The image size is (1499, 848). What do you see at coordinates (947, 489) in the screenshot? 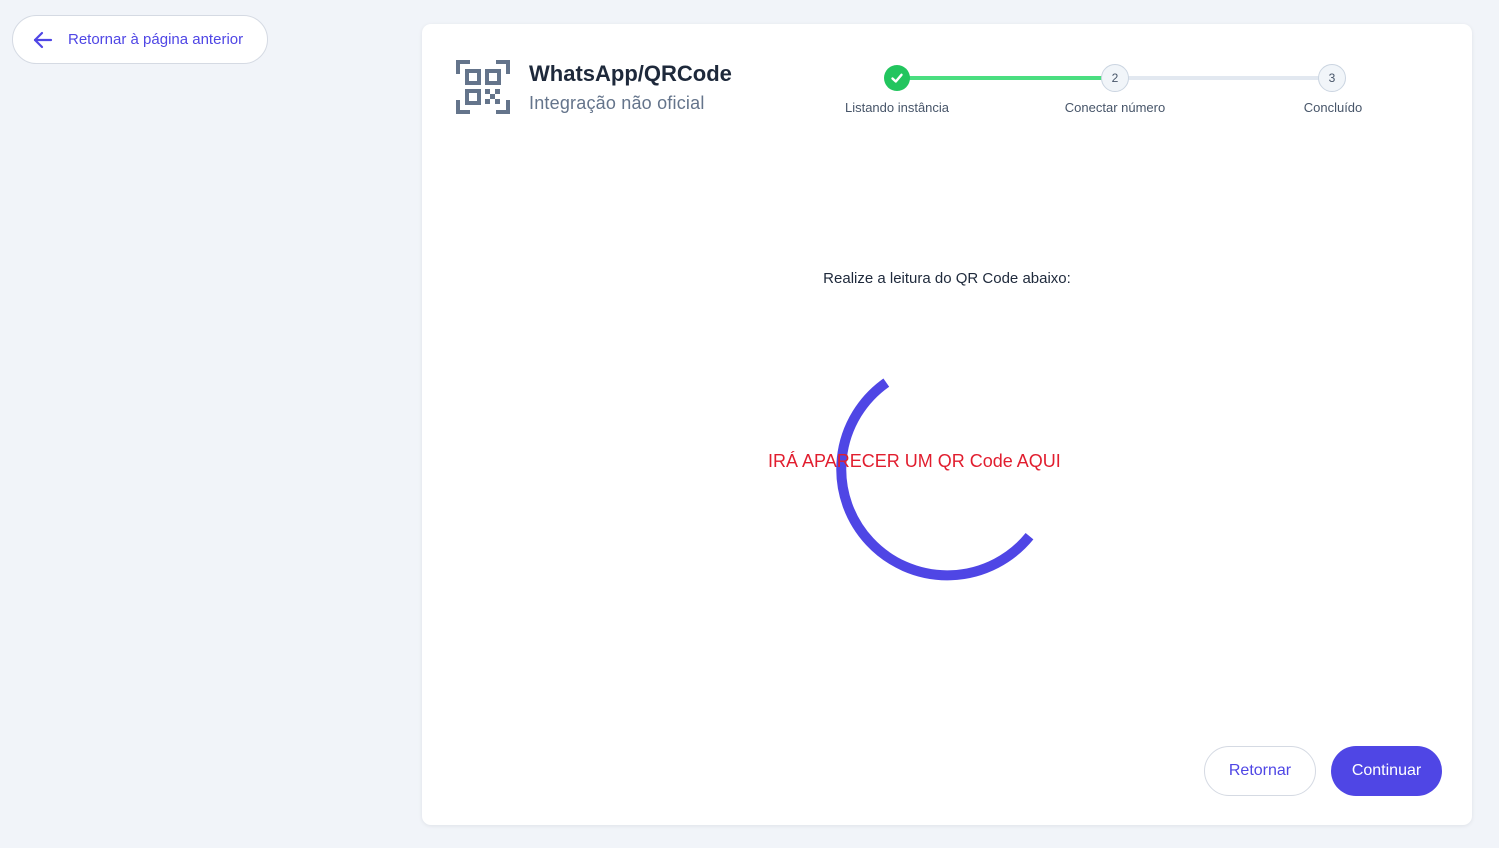
I see `loading-spinner-icon` at bounding box center [947, 489].